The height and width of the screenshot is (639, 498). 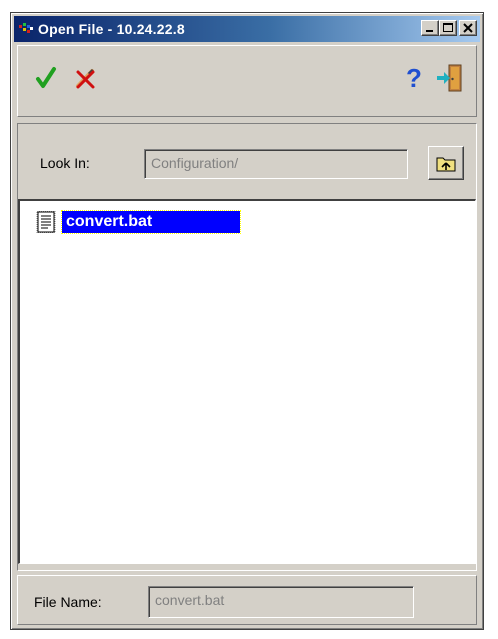 I want to click on minimize-icon, so click(x=429, y=31).